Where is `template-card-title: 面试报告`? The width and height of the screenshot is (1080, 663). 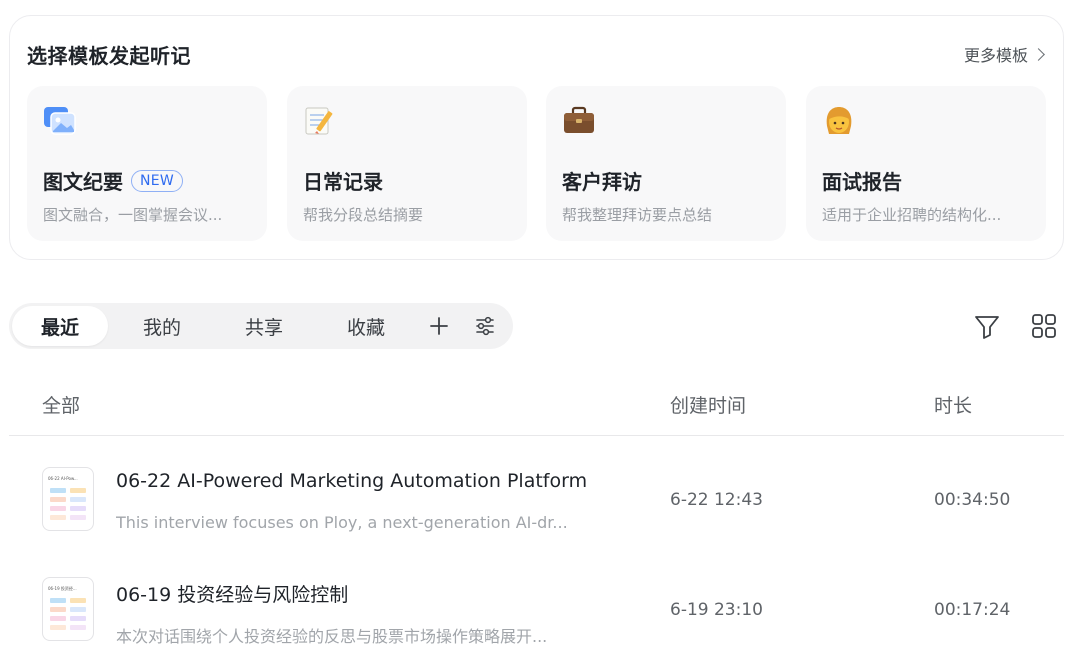 template-card-title: 面试报告 is located at coordinates (862, 180).